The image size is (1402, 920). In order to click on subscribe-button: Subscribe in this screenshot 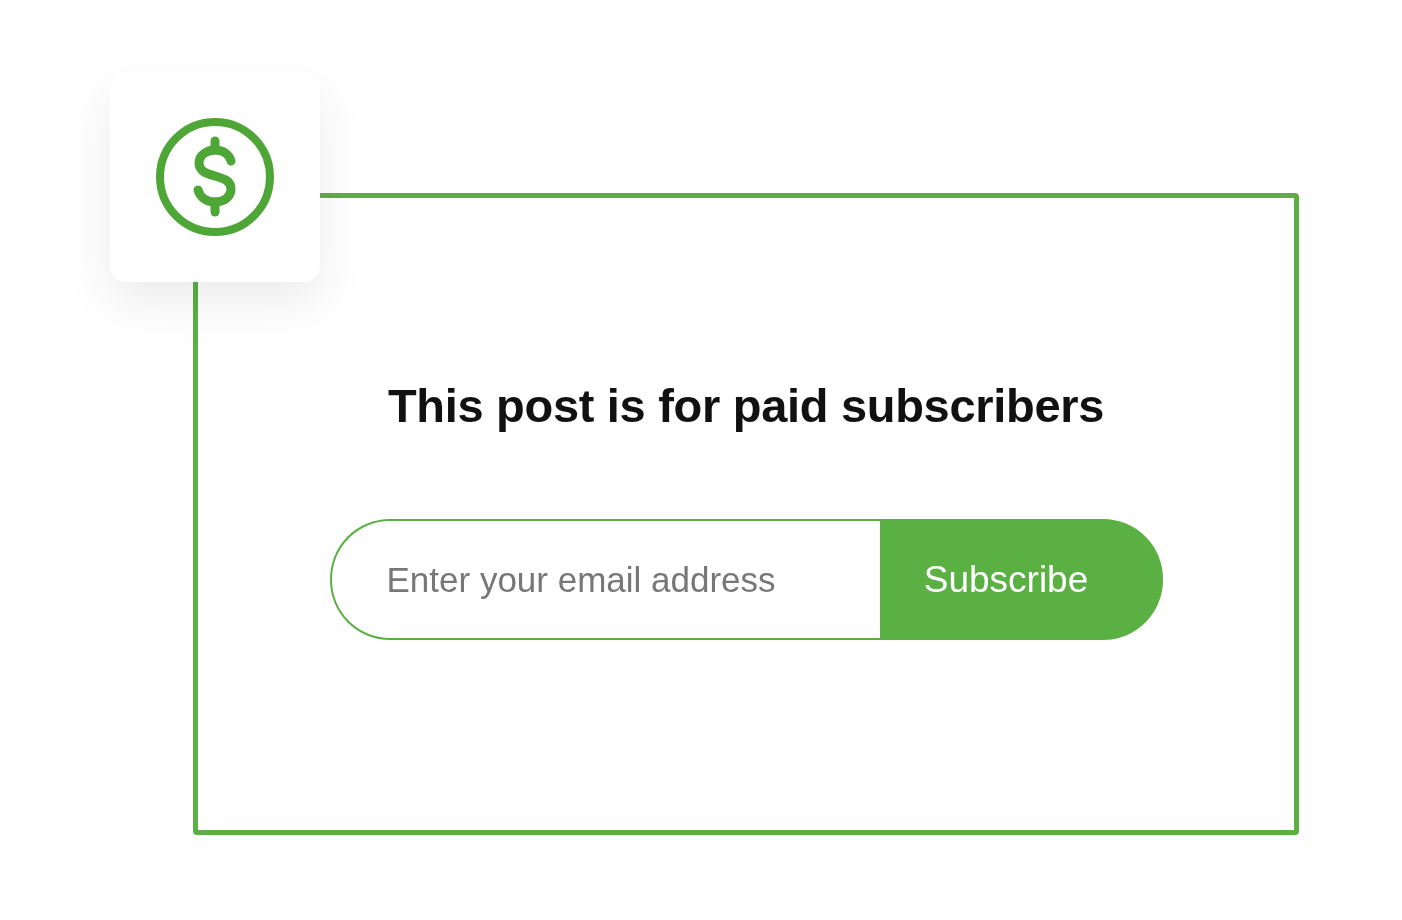, I will do `click(1021, 579)`.